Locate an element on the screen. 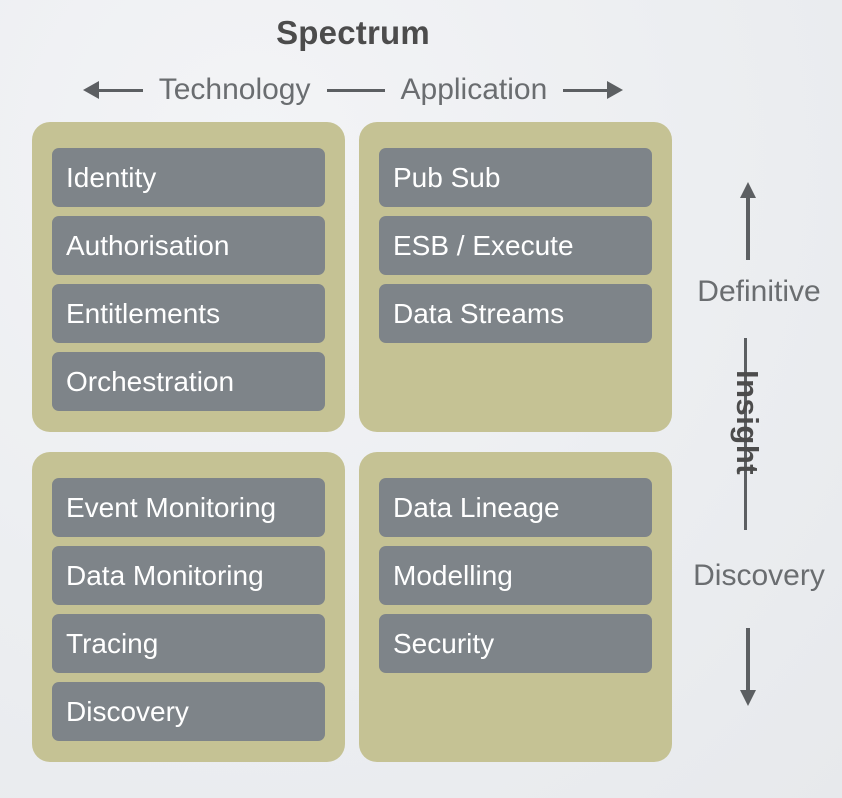 The height and width of the screenshot is (798, 842). capability-chip: ESB / Execute is located at coordinates (515, 245).